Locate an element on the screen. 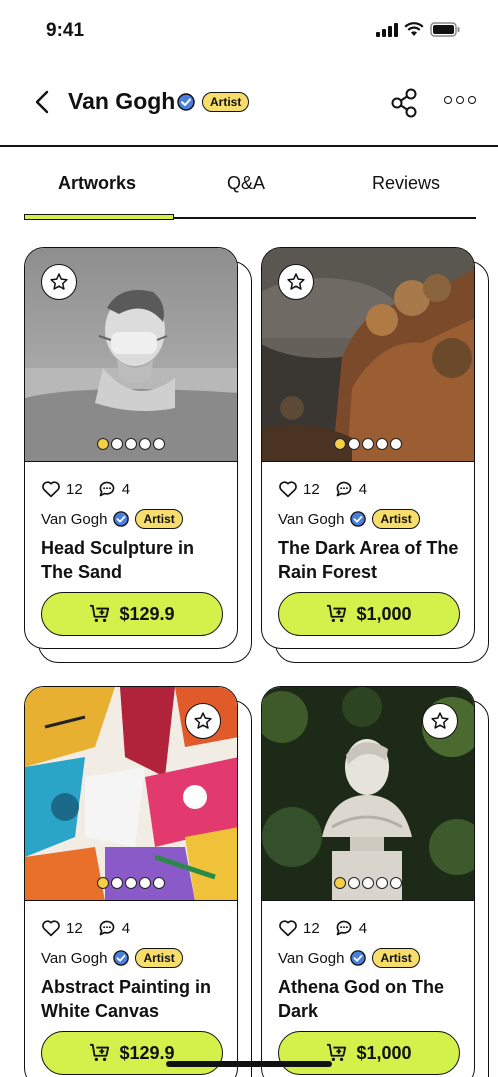 Image resolution: width=498 pixels, height=1077 pixels. more-options-button is located at coordinates (460, 100).